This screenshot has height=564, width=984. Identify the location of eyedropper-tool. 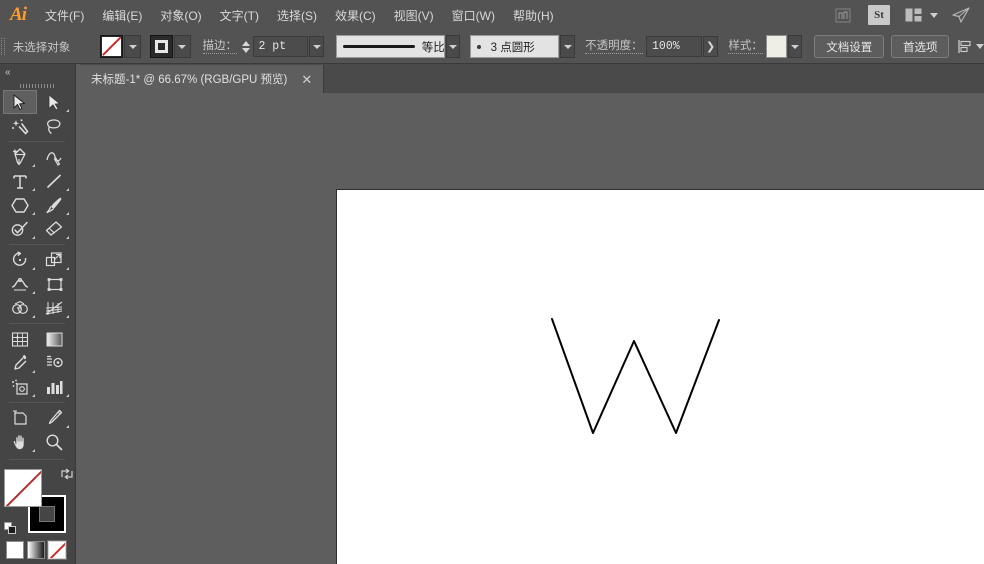
(20, 363).